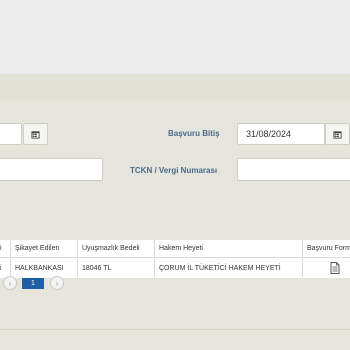  What do you see at coordinates (229, 249) in the screenshot?
I see `column-header-hakem-heyeti: Hakem Heyeti` at bounding box center [229, 249].